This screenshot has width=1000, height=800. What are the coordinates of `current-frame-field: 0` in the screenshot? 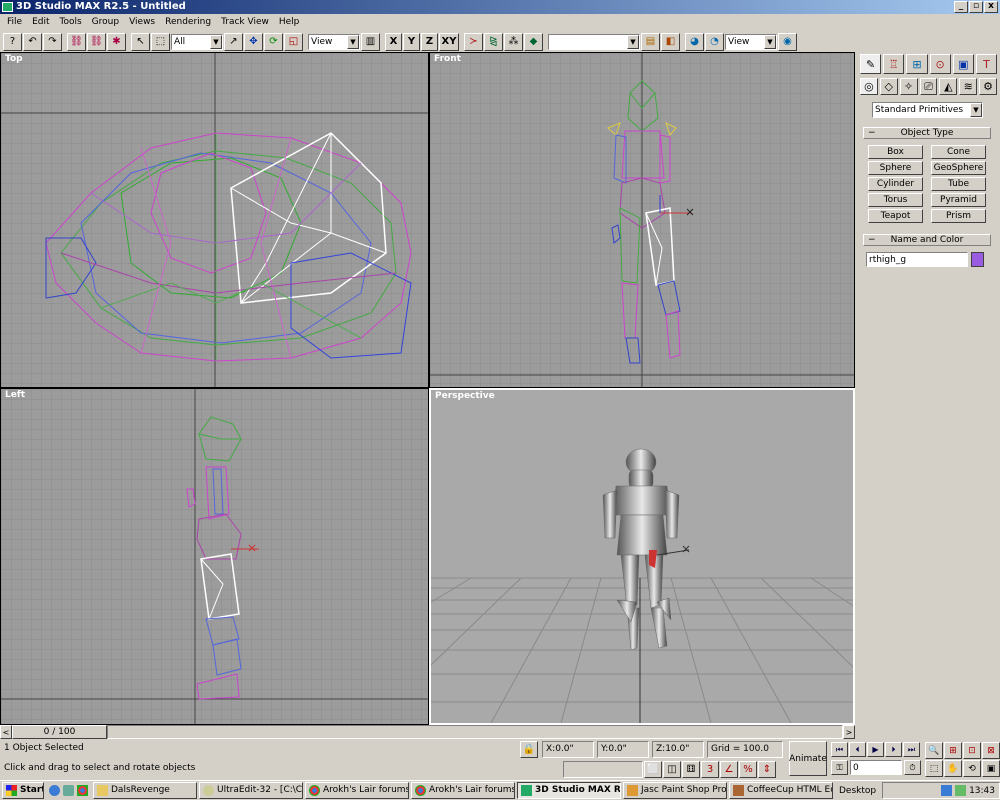 It's located at (876, 767).